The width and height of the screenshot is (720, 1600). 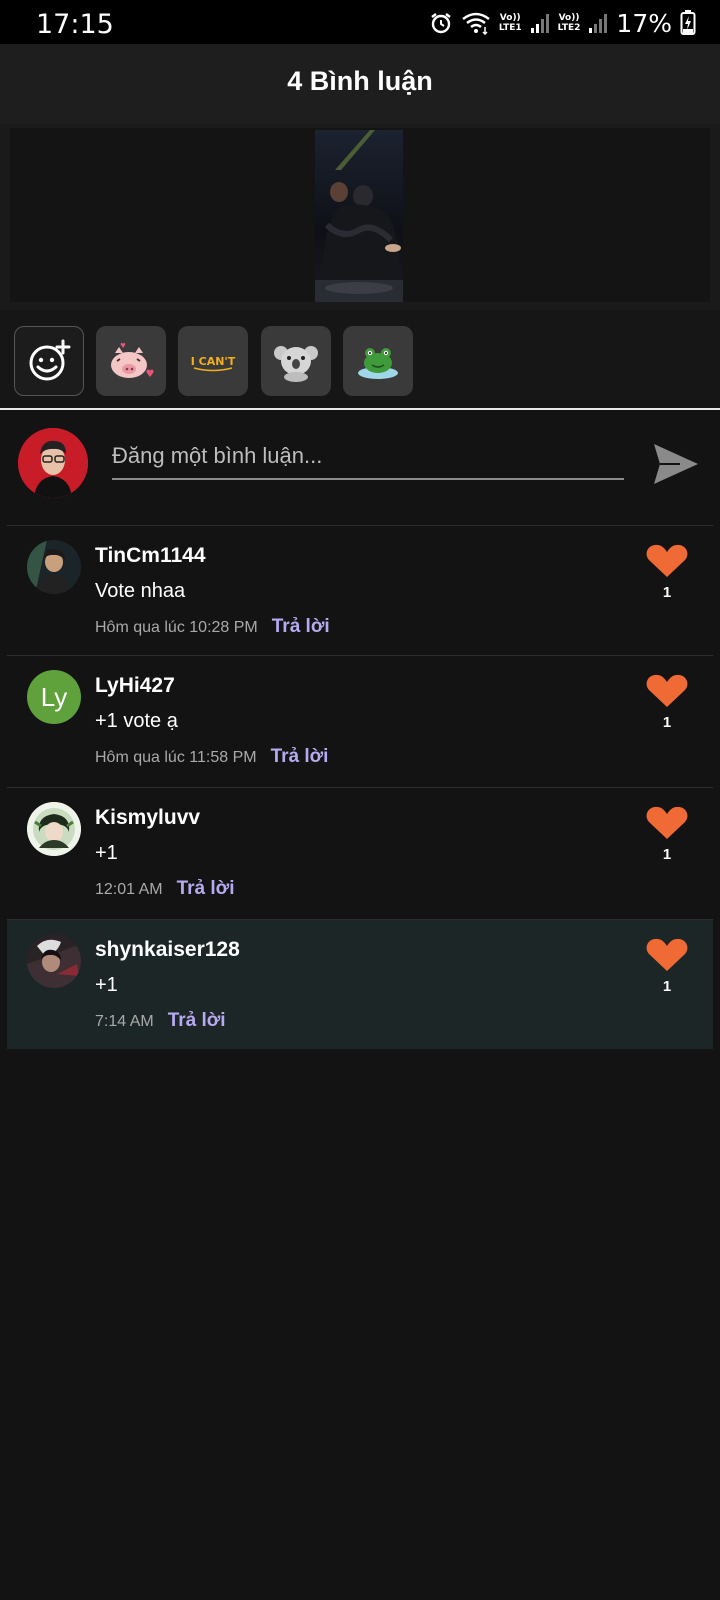 I want to click on add-emoji-icon, so click(x=50, y=360).